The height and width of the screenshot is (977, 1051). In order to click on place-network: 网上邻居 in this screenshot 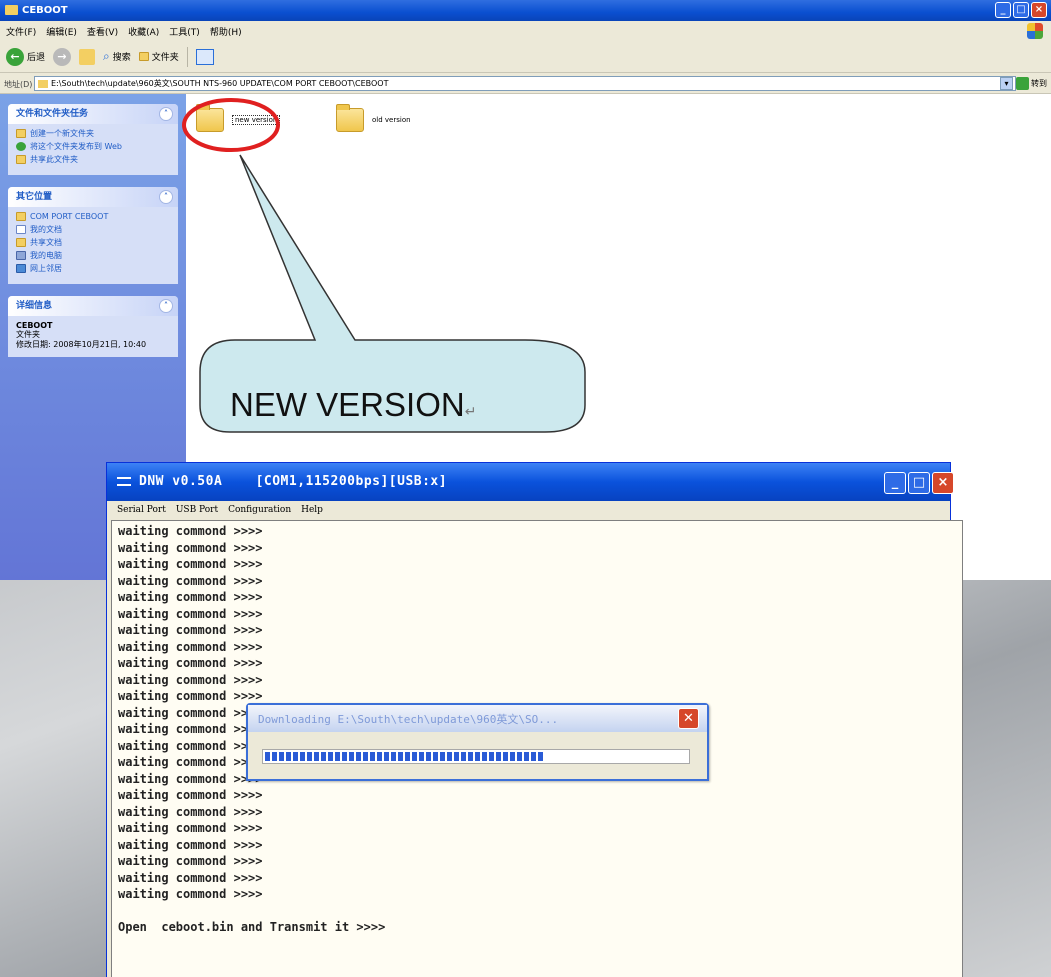, I will do `click(93, 269)`.